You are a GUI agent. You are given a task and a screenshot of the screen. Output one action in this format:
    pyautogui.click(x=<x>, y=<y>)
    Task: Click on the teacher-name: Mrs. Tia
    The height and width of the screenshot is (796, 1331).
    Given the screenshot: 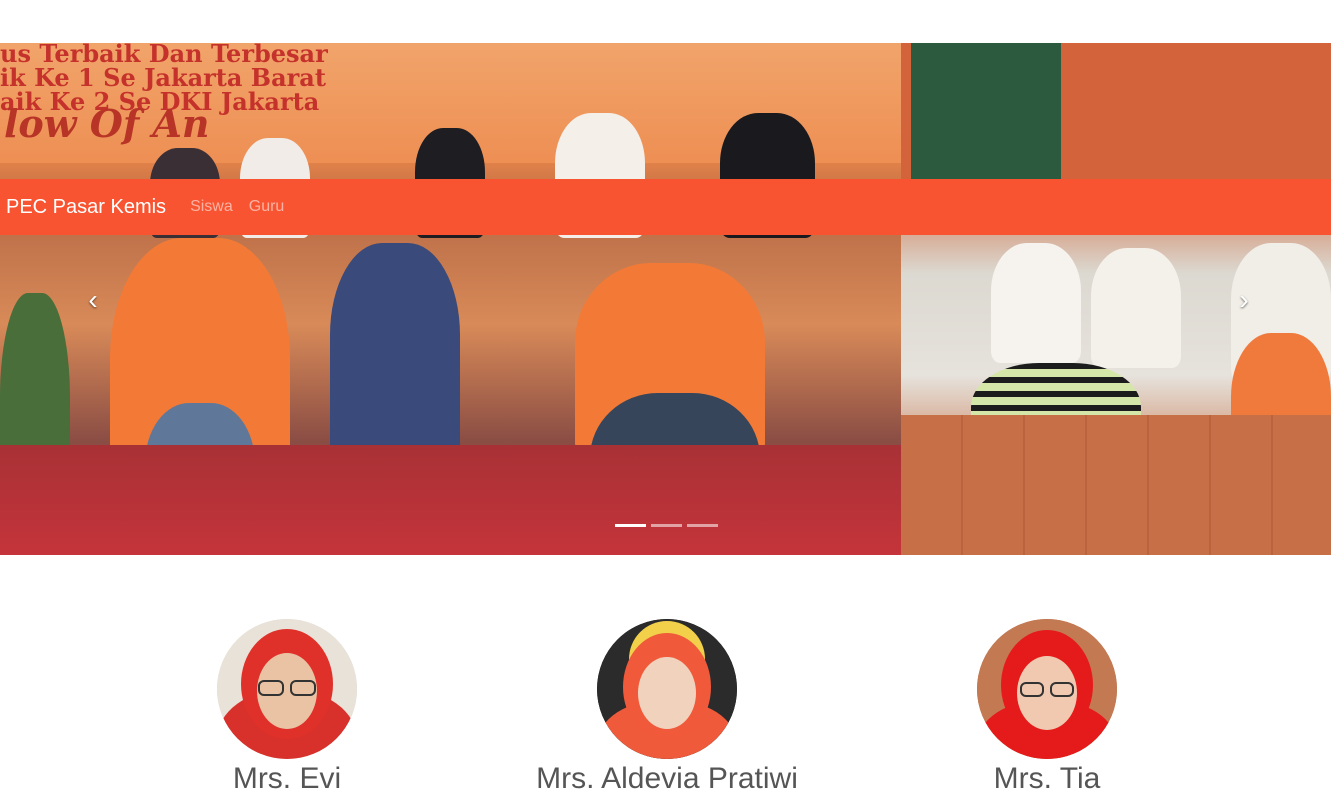 What is the action you would take?
    pyautogui.click(x=1047, y=778)
    